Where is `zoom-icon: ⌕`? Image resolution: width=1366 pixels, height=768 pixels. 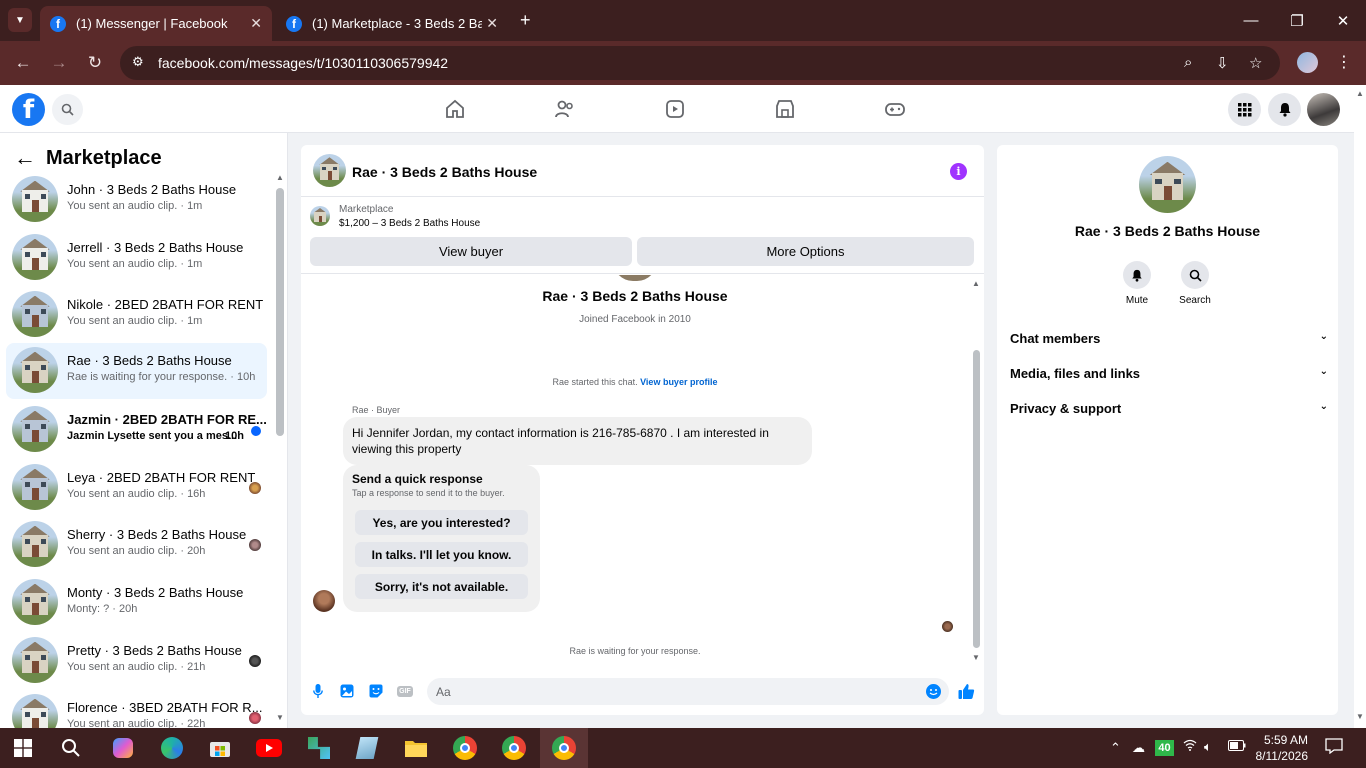
zoom-icon: ⌕ is located at coordinates (1188, 62).